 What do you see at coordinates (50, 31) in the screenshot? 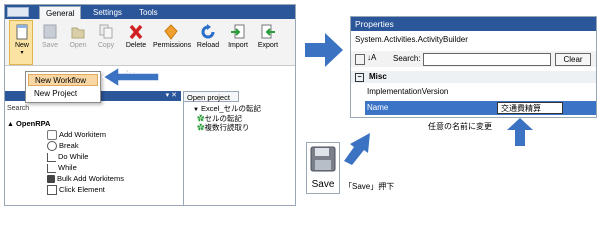
I see `save-icon` at bounding box center [50, 31].